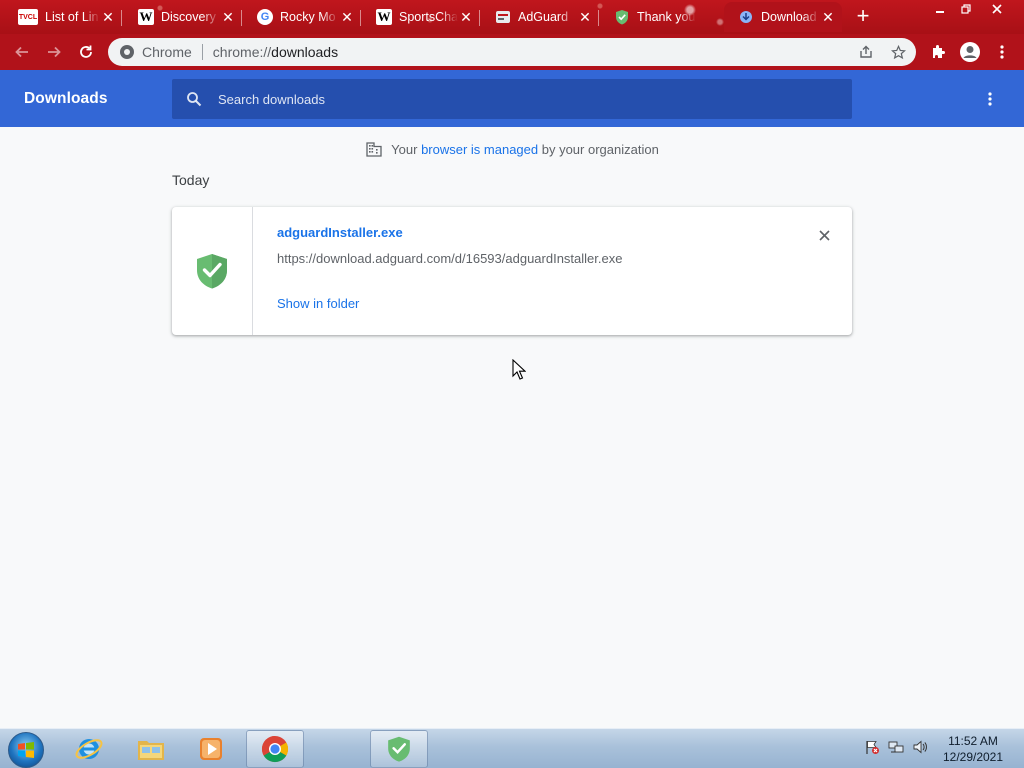 This screenshot has width=1024, height=768. I want to click on url-host: downloads, so click(305, 52).